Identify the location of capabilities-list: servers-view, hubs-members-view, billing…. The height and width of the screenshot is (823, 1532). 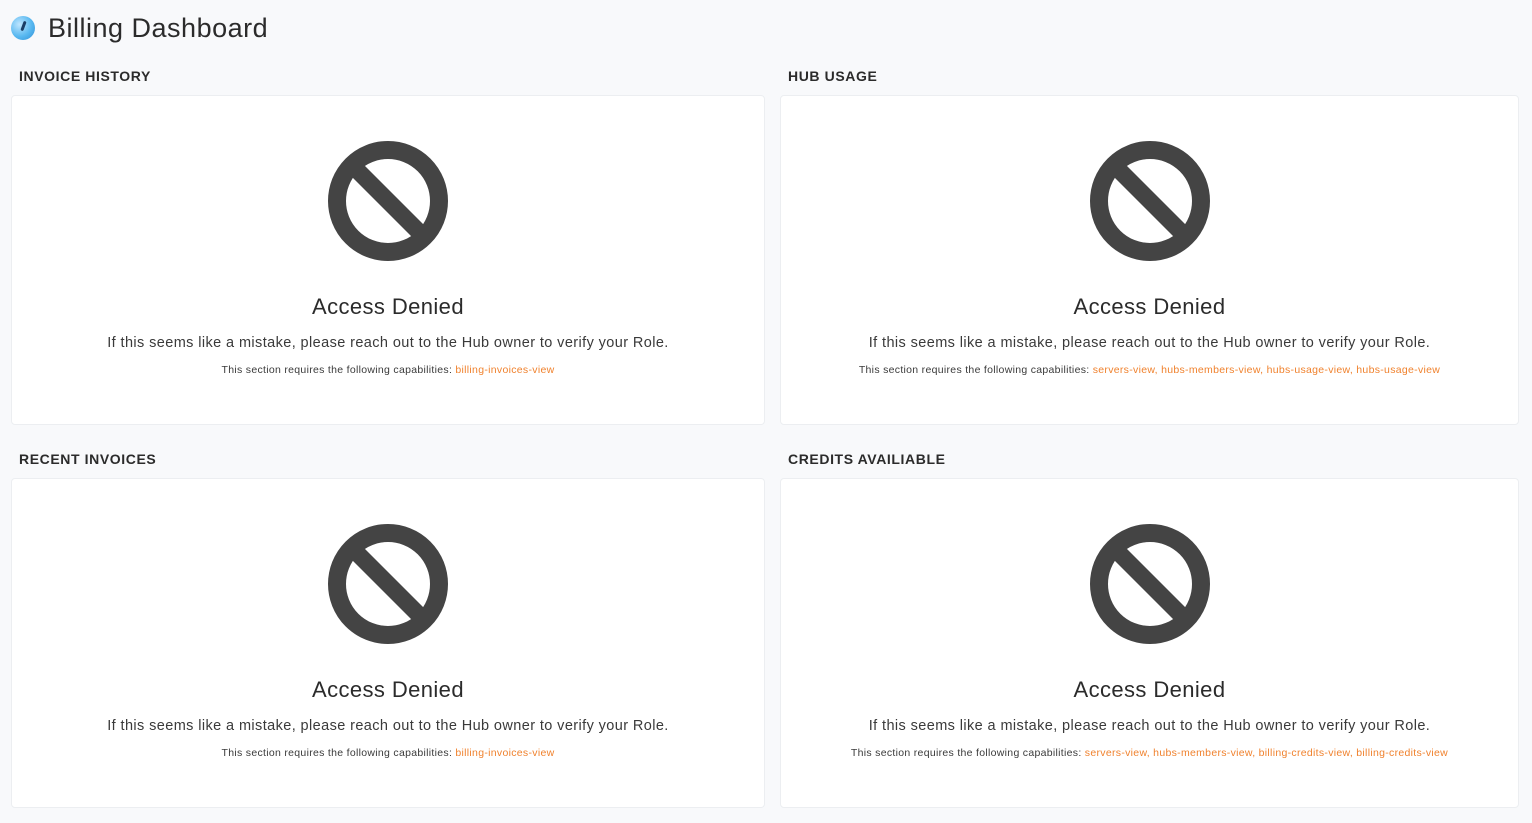
(1266, 753).